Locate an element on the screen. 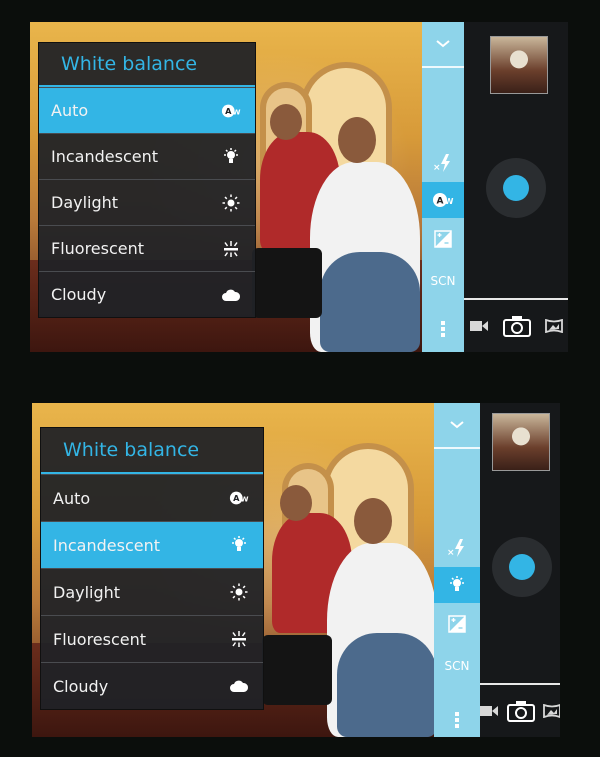 This screenshot has height=757, width=600. white-balance-icon is located at coordinates (457, 585).